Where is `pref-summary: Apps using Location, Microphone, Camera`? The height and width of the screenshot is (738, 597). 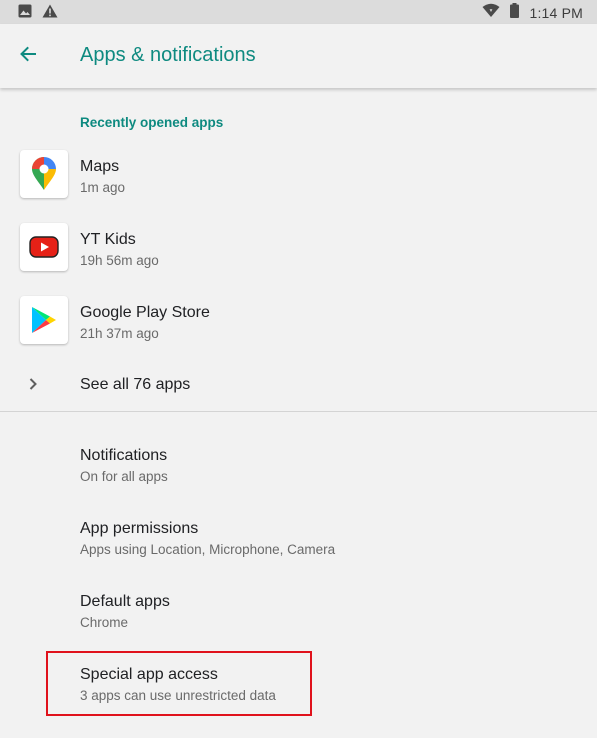 pref-summary: Apps using Location, Microphone, Camera is located at coordinates (208, 549).